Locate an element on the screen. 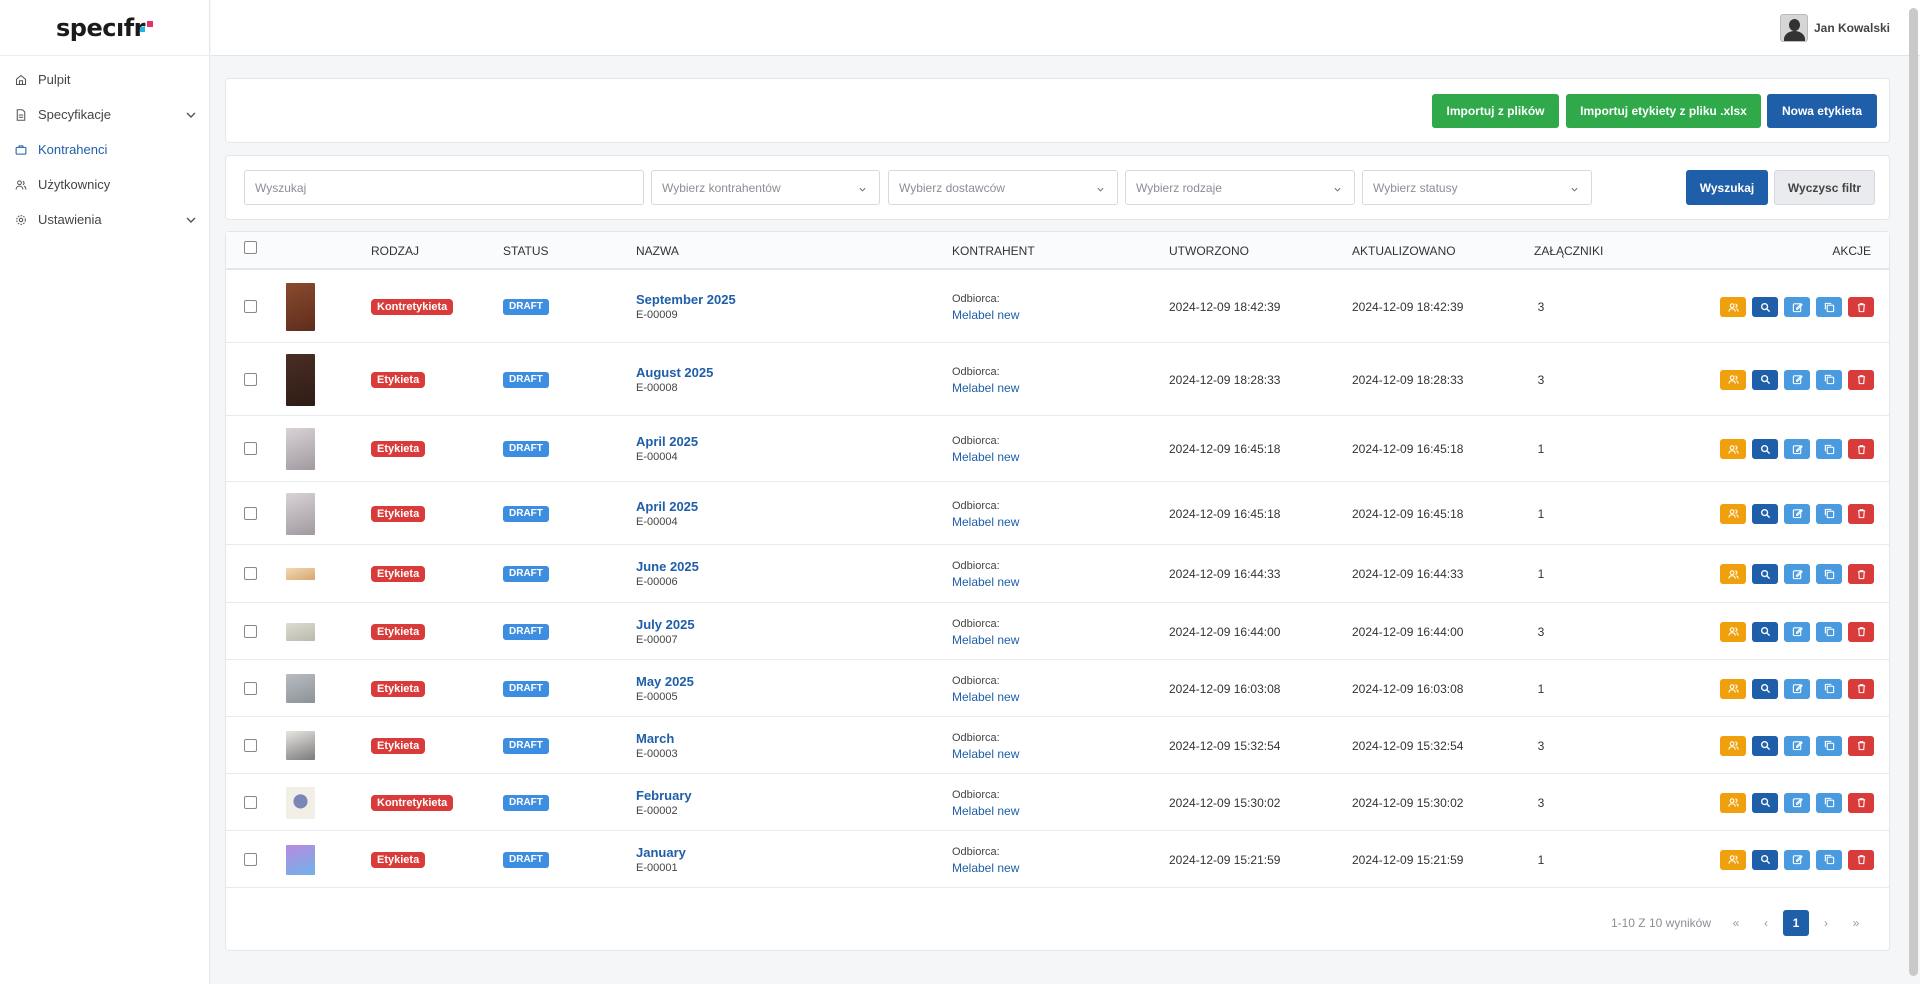 Image resolution: width=1920 pixels, height=984 pixels. pagination-first: « is located at coordinates (1736, 923).